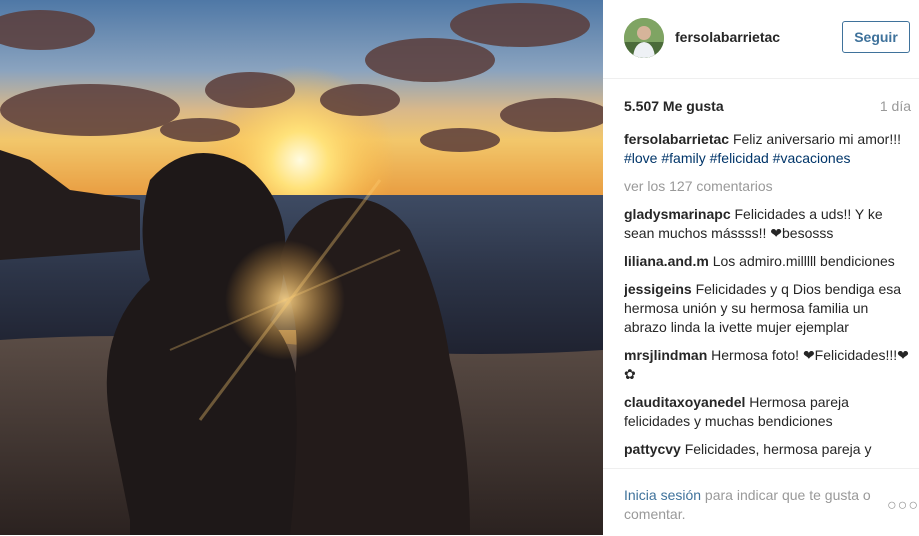  Describe the element at coordinates (683, 158) in the screenshot. I see `hashtag-link: #family` at that location.